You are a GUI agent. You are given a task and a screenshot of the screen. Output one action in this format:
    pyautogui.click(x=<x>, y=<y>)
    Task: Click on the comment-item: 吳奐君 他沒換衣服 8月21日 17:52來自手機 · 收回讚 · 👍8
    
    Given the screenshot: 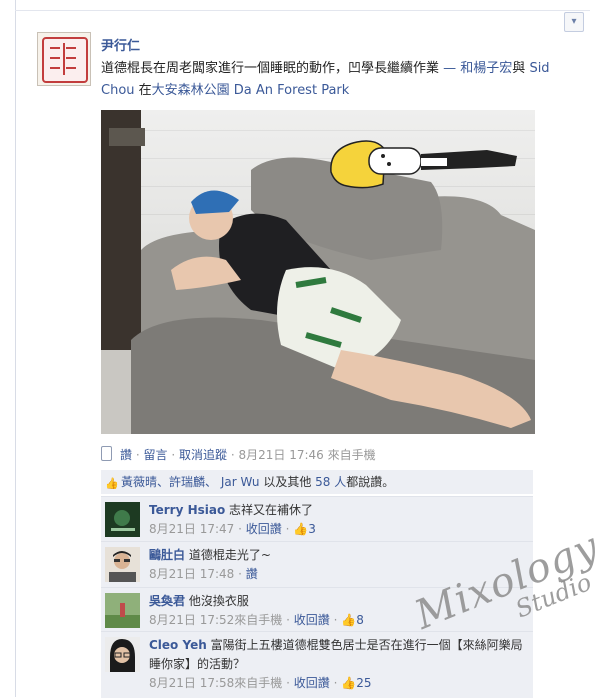 What is the action you would take?
    pyautogui.click(x=317, y=609)
    